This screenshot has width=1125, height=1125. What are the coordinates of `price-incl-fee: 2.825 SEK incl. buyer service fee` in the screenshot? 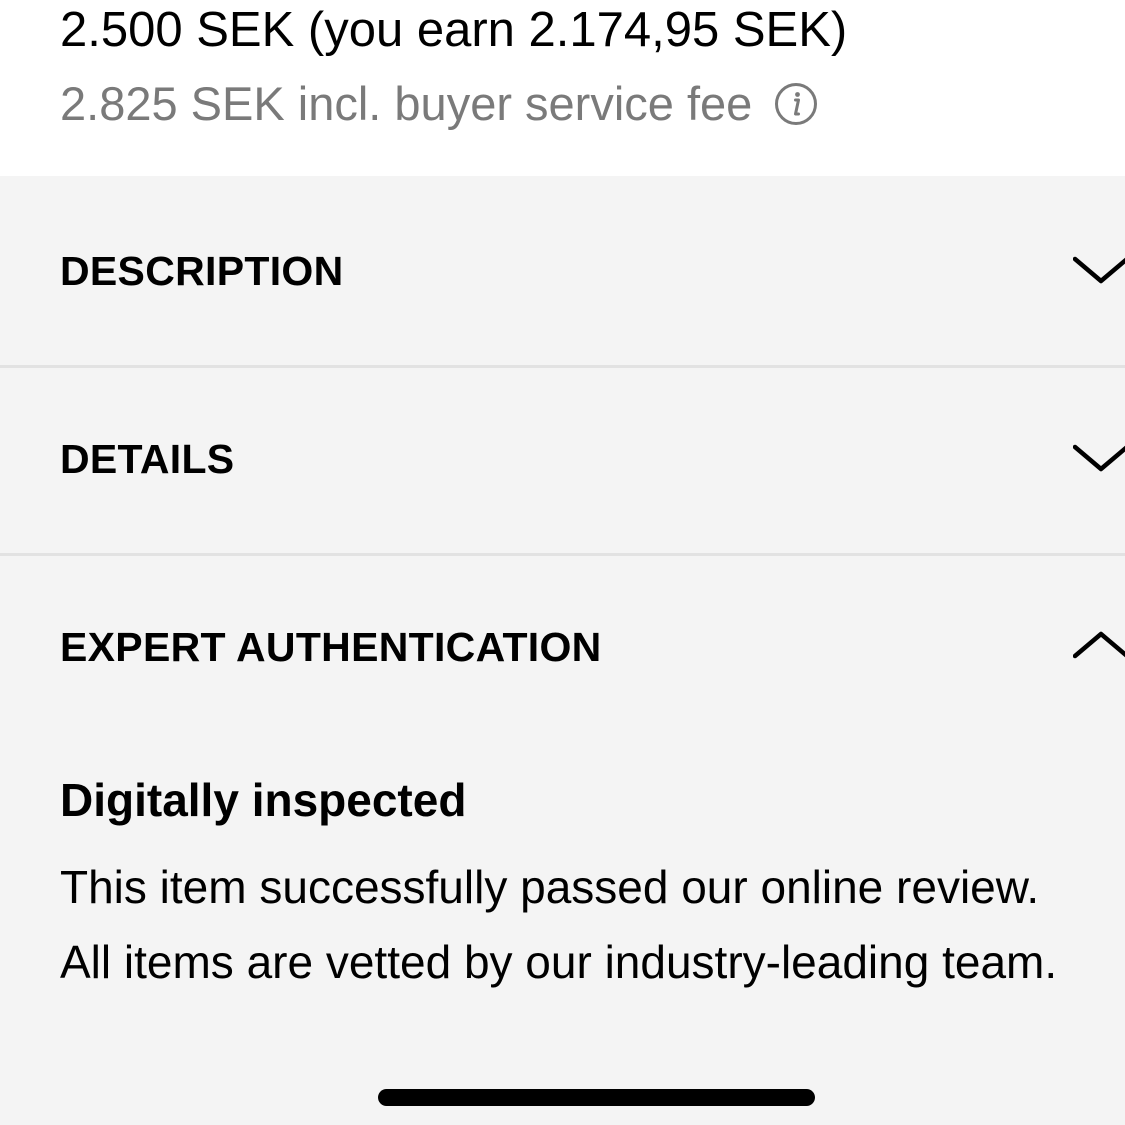 It's located at (439, 104).